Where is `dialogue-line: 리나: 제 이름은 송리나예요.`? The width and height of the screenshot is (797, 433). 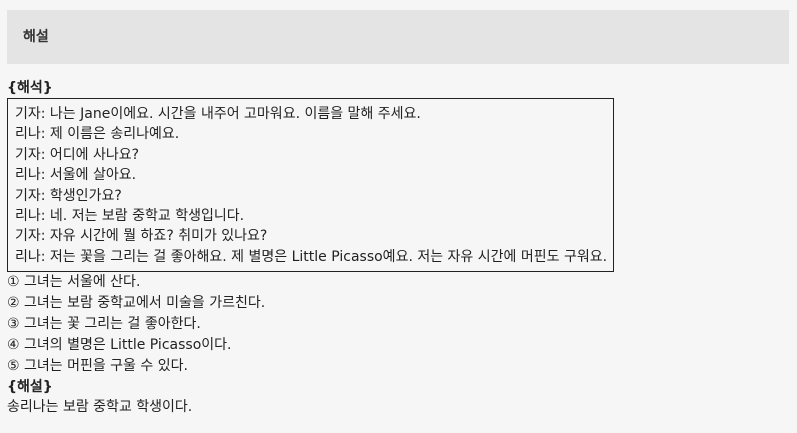
dialogue-line: 리나: 제 이름은 송리나예요. is located at coordinates (97, 134).